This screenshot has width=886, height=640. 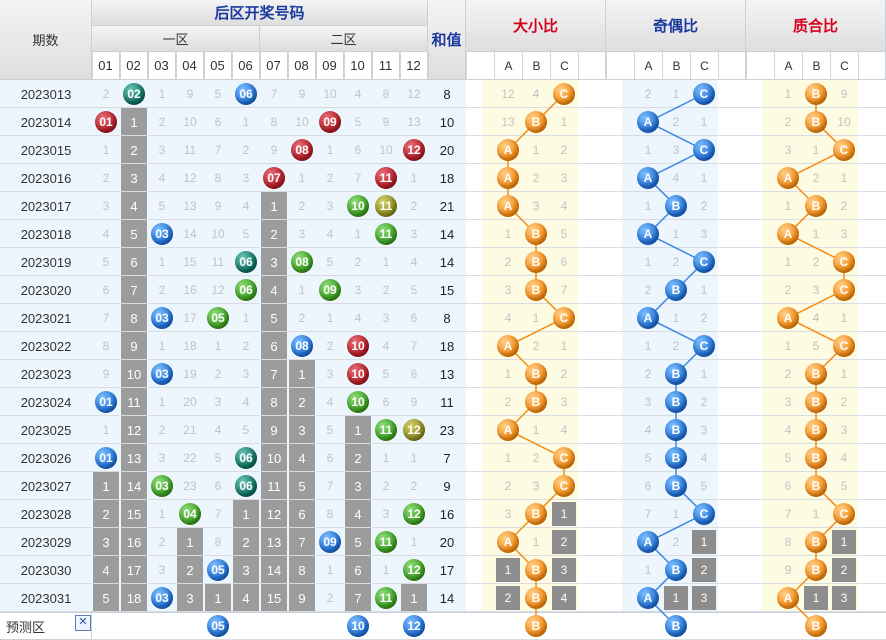 I want to click on predict-parity-cell: B, so click(x=676, y=626).